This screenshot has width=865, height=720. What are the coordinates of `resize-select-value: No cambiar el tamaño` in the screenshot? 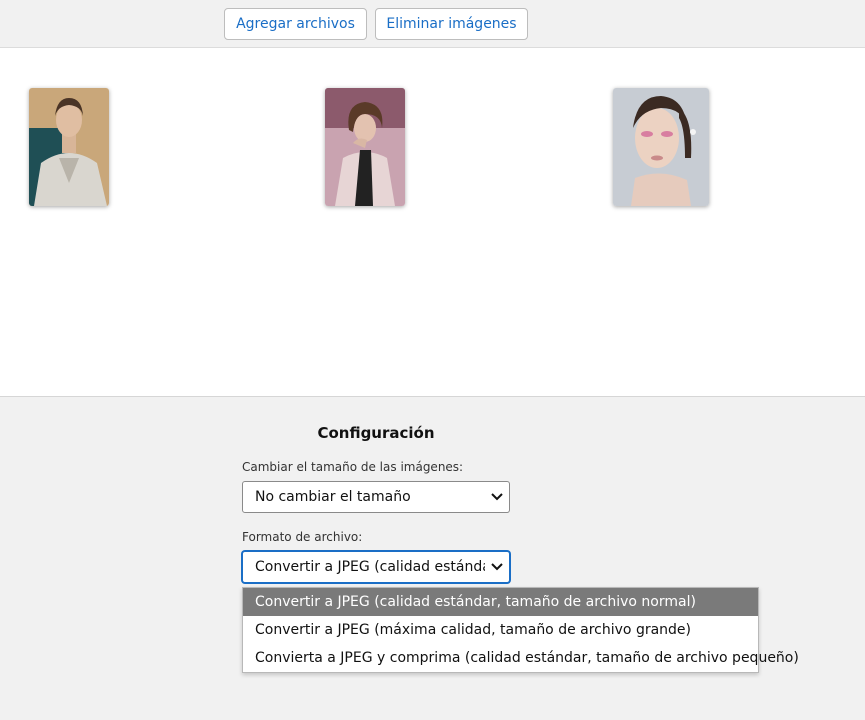 It's located at (333, 497).